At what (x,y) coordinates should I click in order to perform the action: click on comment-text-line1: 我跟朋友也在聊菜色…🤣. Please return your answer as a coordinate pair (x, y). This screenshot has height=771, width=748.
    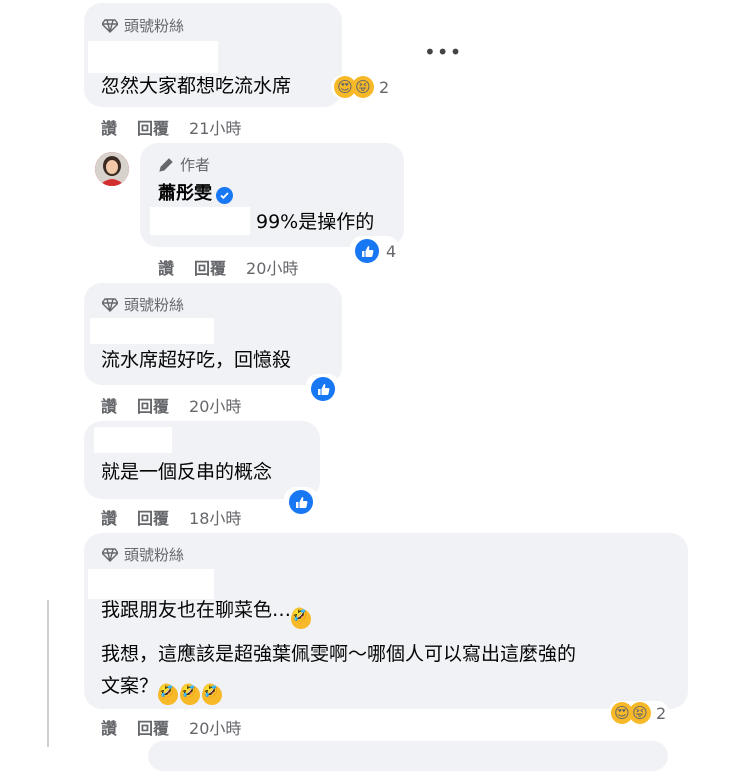
    Looking at the image, I should click on (206, 613).